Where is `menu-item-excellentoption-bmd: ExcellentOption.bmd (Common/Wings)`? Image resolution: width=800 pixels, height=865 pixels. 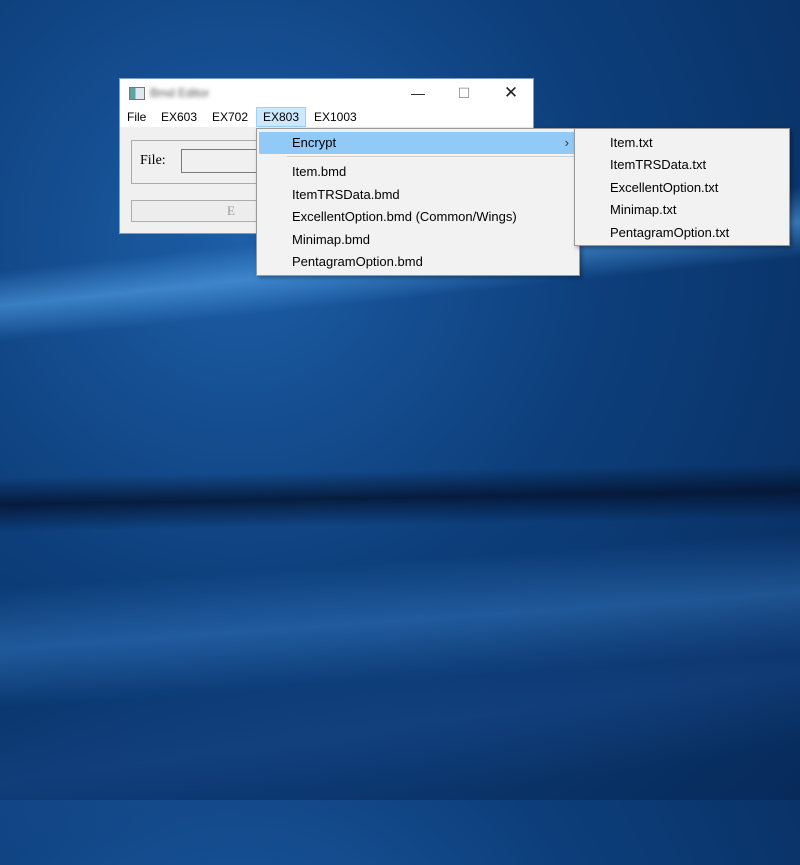
menu-item-excellentoption-bmd: ExcellentOption.bmd (Common/Wings) is located at coordinates (418, 217).